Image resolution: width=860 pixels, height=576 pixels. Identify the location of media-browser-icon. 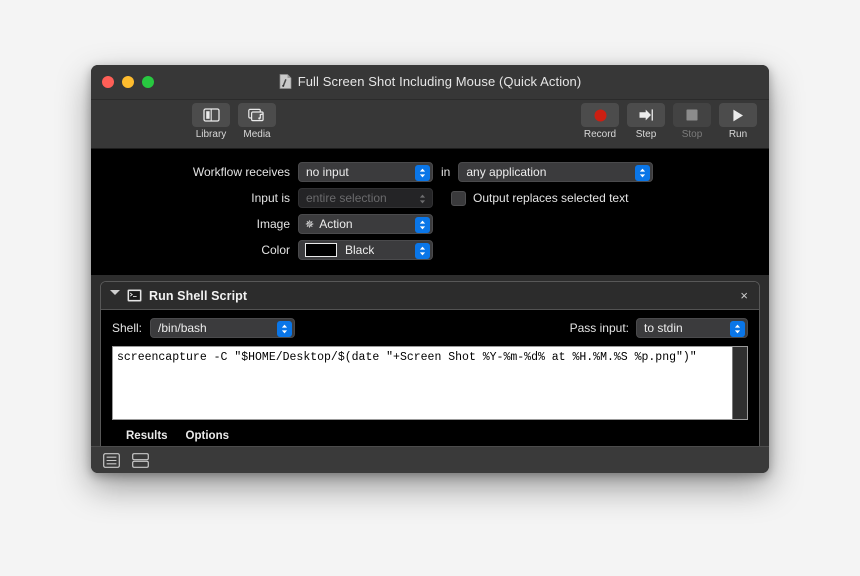
(256, 115).